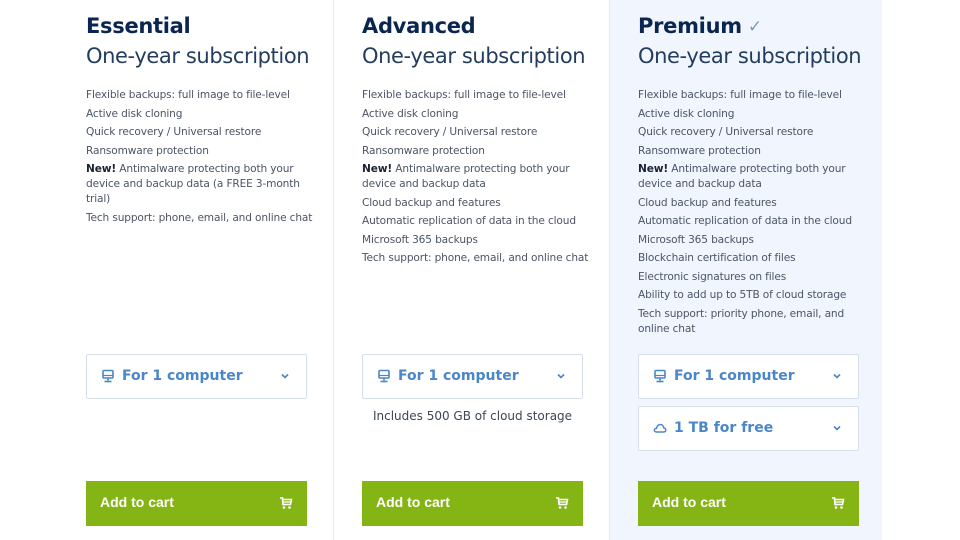 The image size is (960, 540). Describe the element at coordinates (333, 270) in the screenshot. I see `column-divider` at that location.